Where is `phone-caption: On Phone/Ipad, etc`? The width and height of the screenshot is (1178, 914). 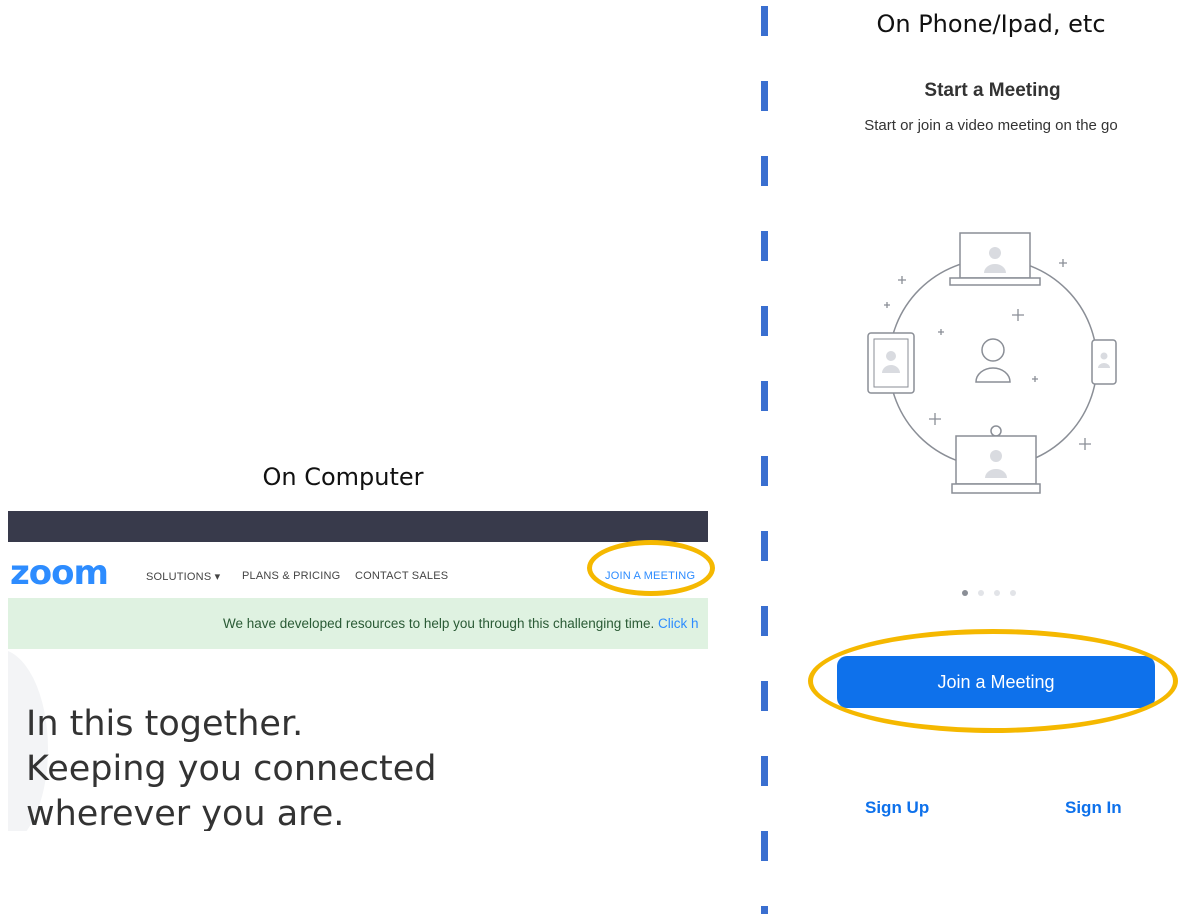 phone-caption: On Phone/Ipad, etc is located at coordinates (991, 24).